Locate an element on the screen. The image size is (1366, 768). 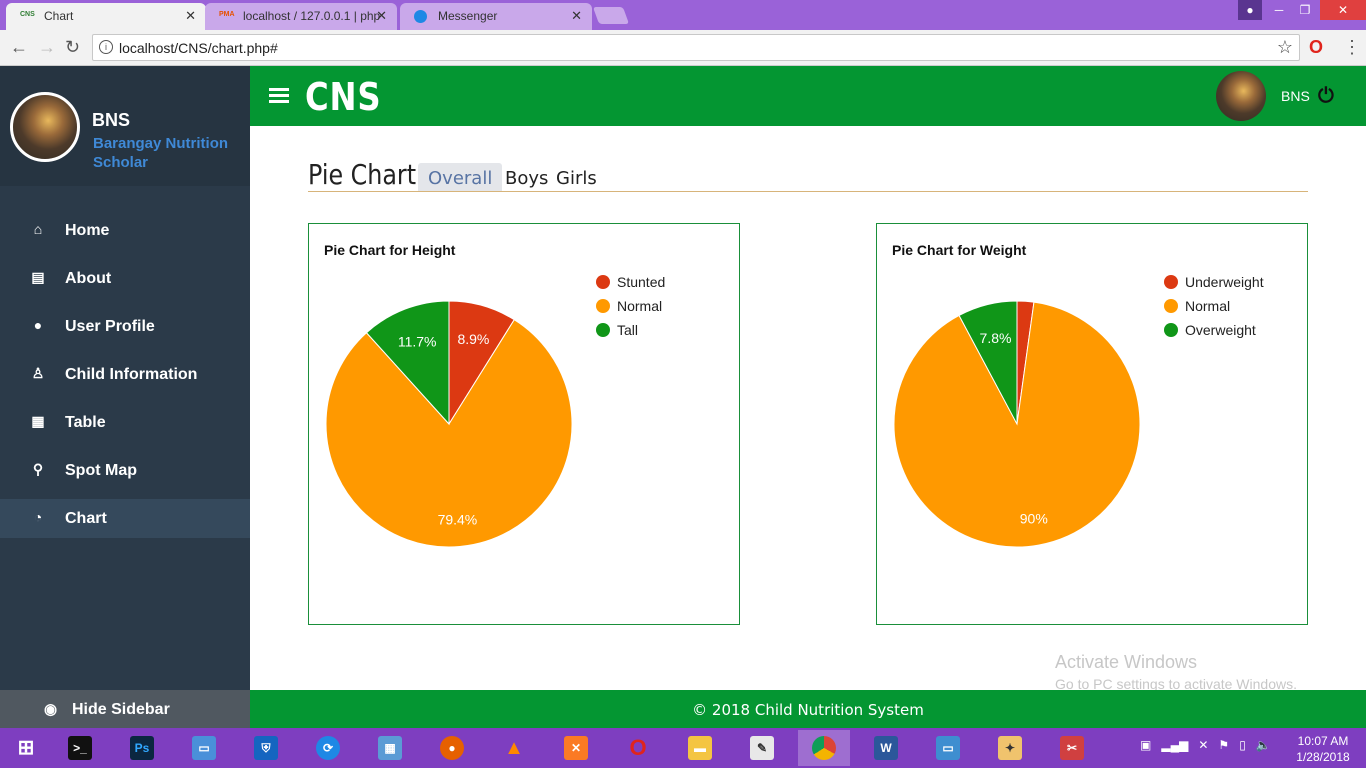
height-pie-svg: 8.9% 79.4% 11.7% is located at coordinates (449, 424).